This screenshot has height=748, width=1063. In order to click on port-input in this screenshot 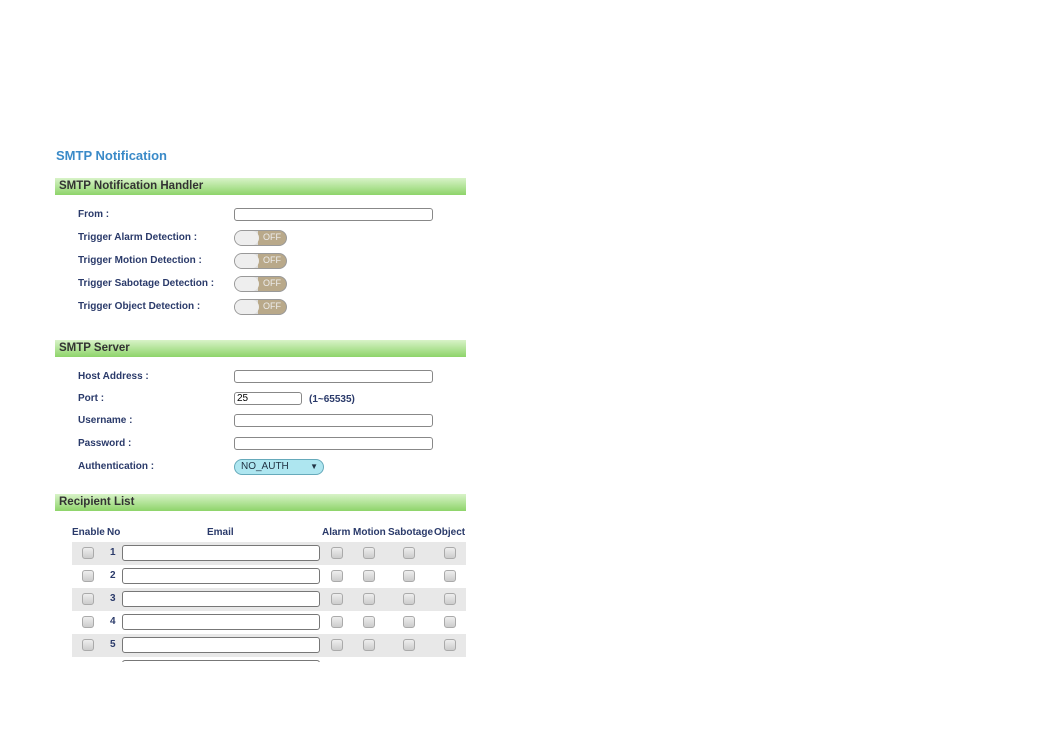, I will do `click(268, 398)`.